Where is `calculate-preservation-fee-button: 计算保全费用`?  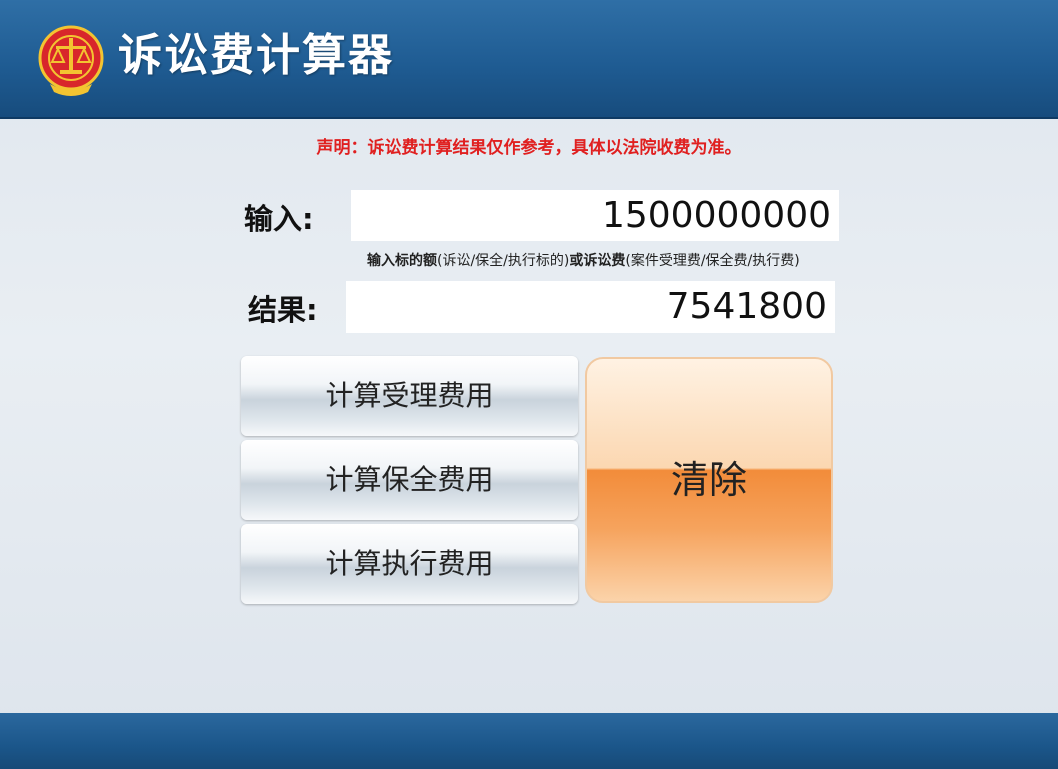 calculate-preservation-fee-button: 计算保全费用 is located at coordinates (409, 480).